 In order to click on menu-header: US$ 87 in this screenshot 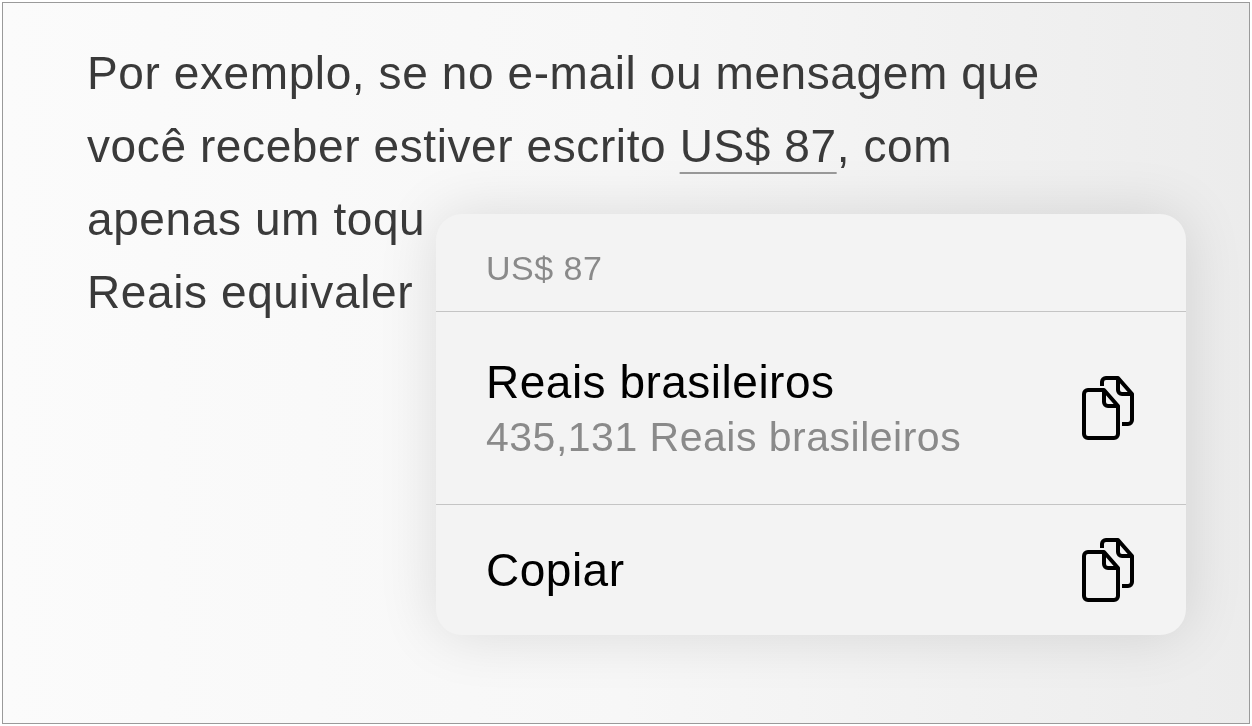, I will do `click(544, 268)`.